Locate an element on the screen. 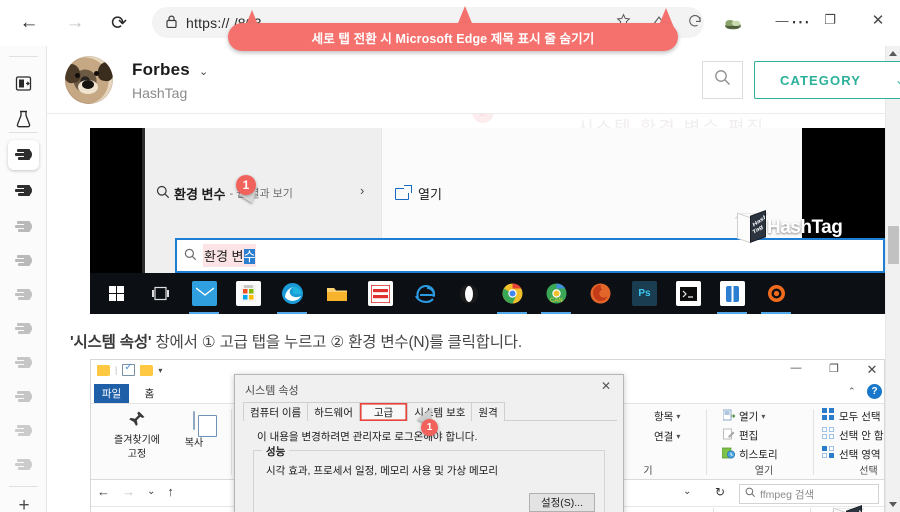 This screenshot has height=512, width=900. search-suggestion-row: 환경 변수 - 웹 결과 보기 is located at coordinates (264, 193).